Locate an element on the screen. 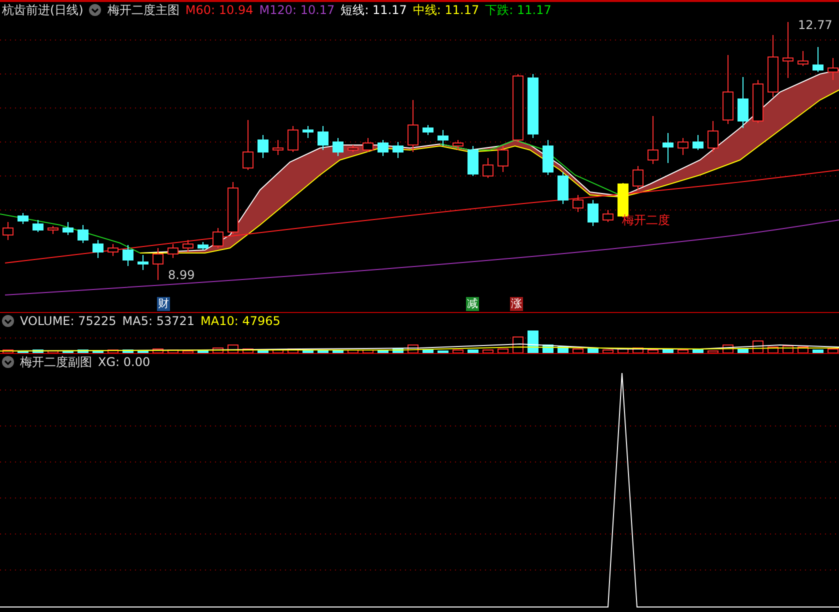 This screenshot has height=612, width=839. signal-marker: 涨 is located at coordinates (516, 304).